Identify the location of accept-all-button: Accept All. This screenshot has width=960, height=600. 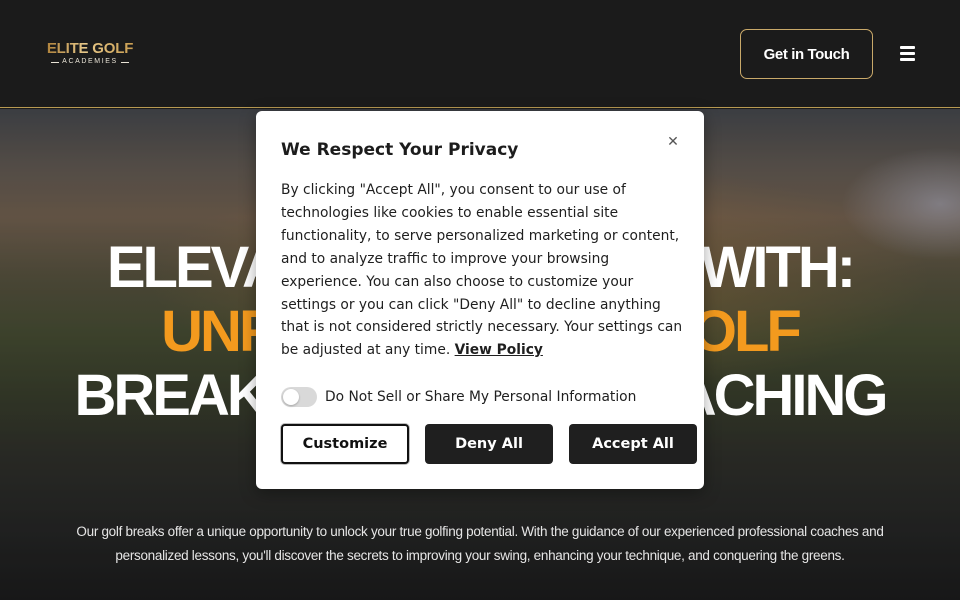
(633, 444).